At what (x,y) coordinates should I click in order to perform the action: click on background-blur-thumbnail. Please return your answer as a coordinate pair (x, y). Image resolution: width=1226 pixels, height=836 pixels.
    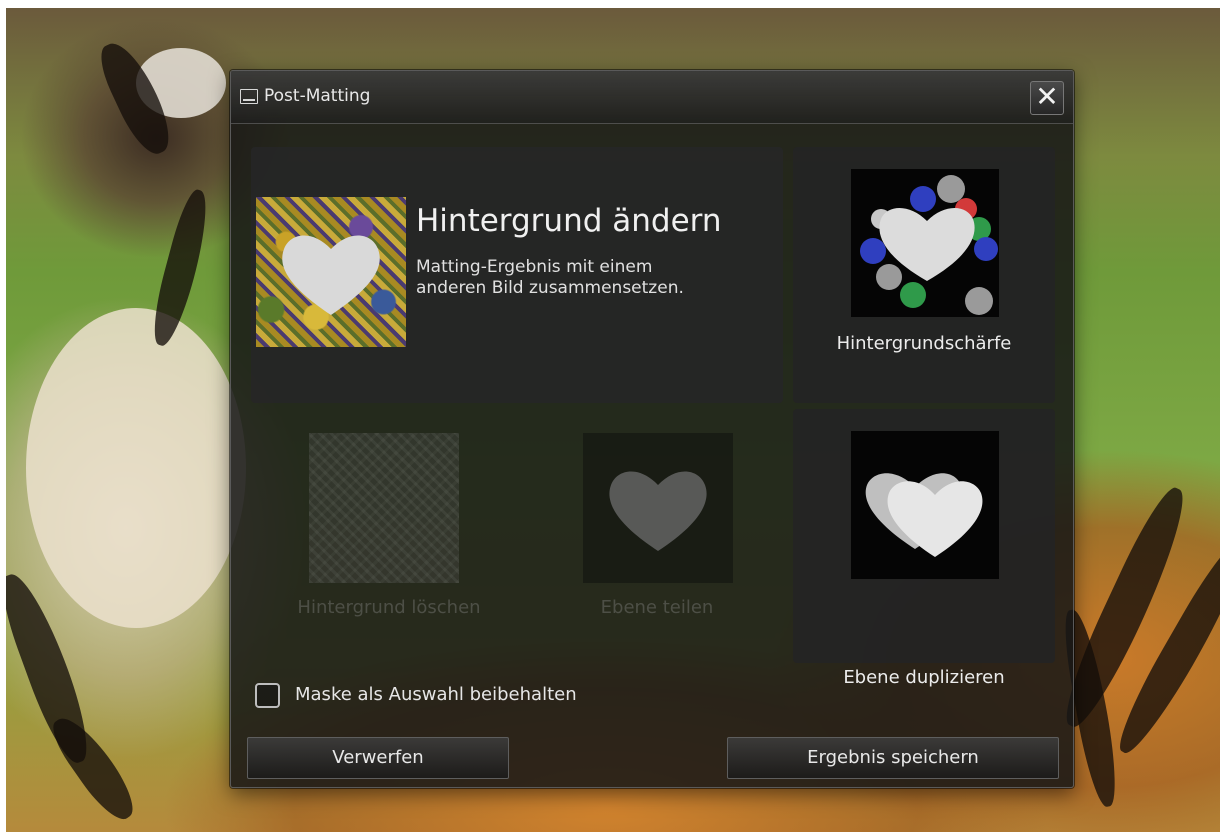
    Looking at the image, I should click on (925, 243).